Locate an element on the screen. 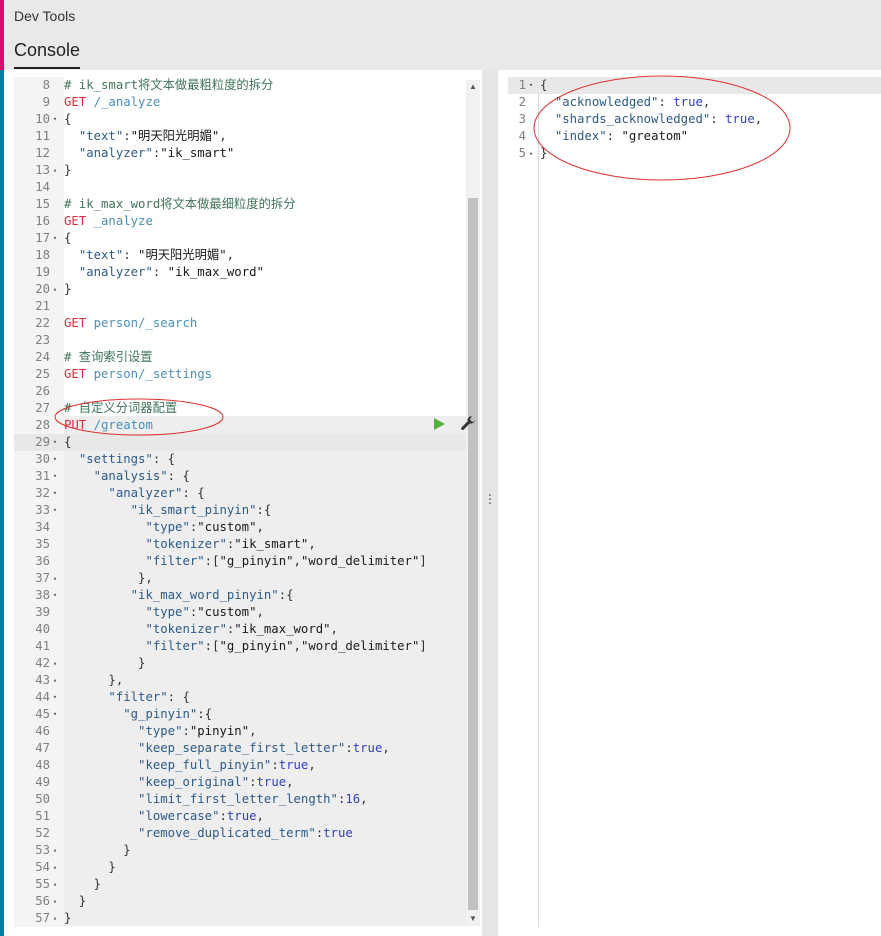  code-text: "tokenizer":"ik_max_word", is located at coordinates (199, 629).